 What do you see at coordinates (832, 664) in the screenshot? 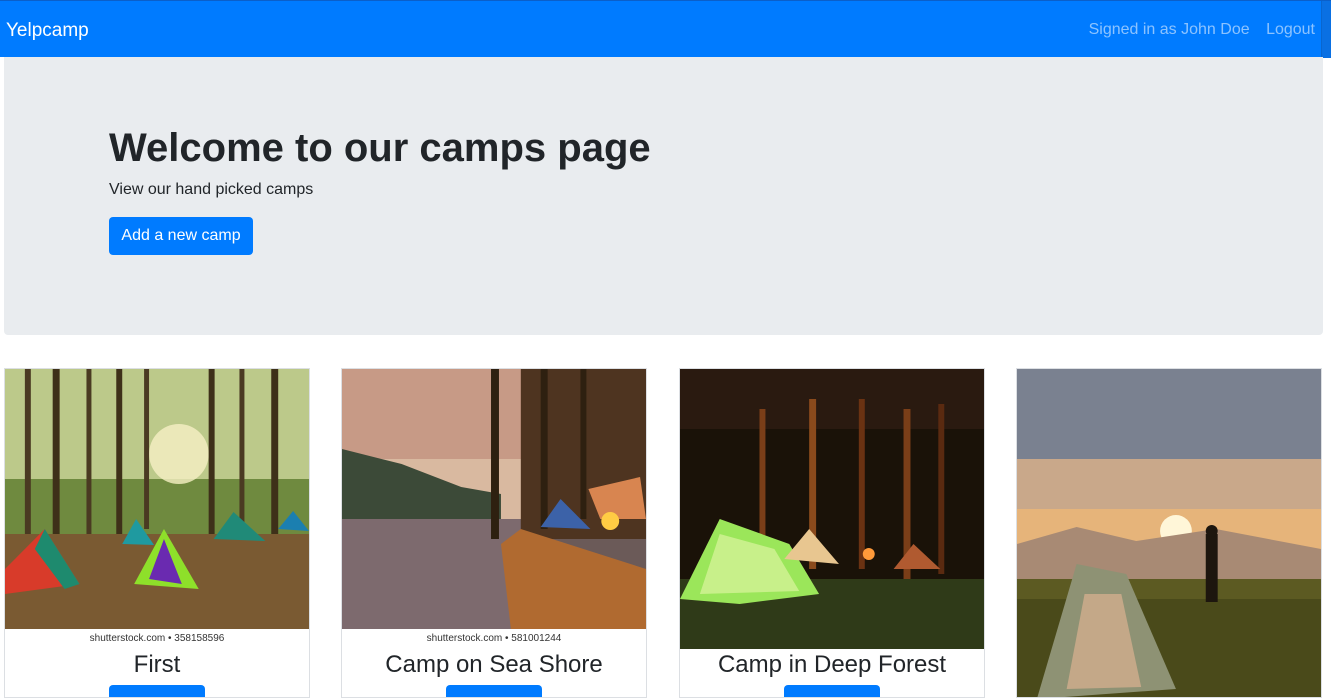
I see `camp-title: Camp in Deep Forest` at bounding box center [832, 664].